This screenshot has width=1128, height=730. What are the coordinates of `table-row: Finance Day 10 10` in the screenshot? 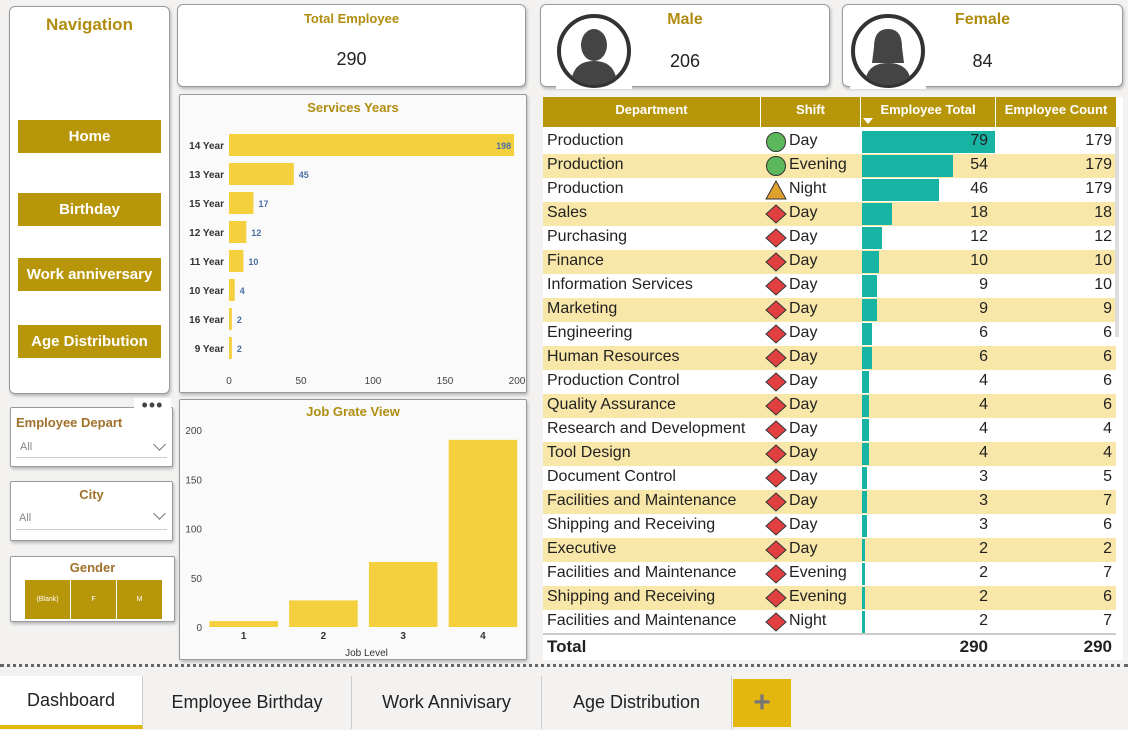 It's located at (829, 262).